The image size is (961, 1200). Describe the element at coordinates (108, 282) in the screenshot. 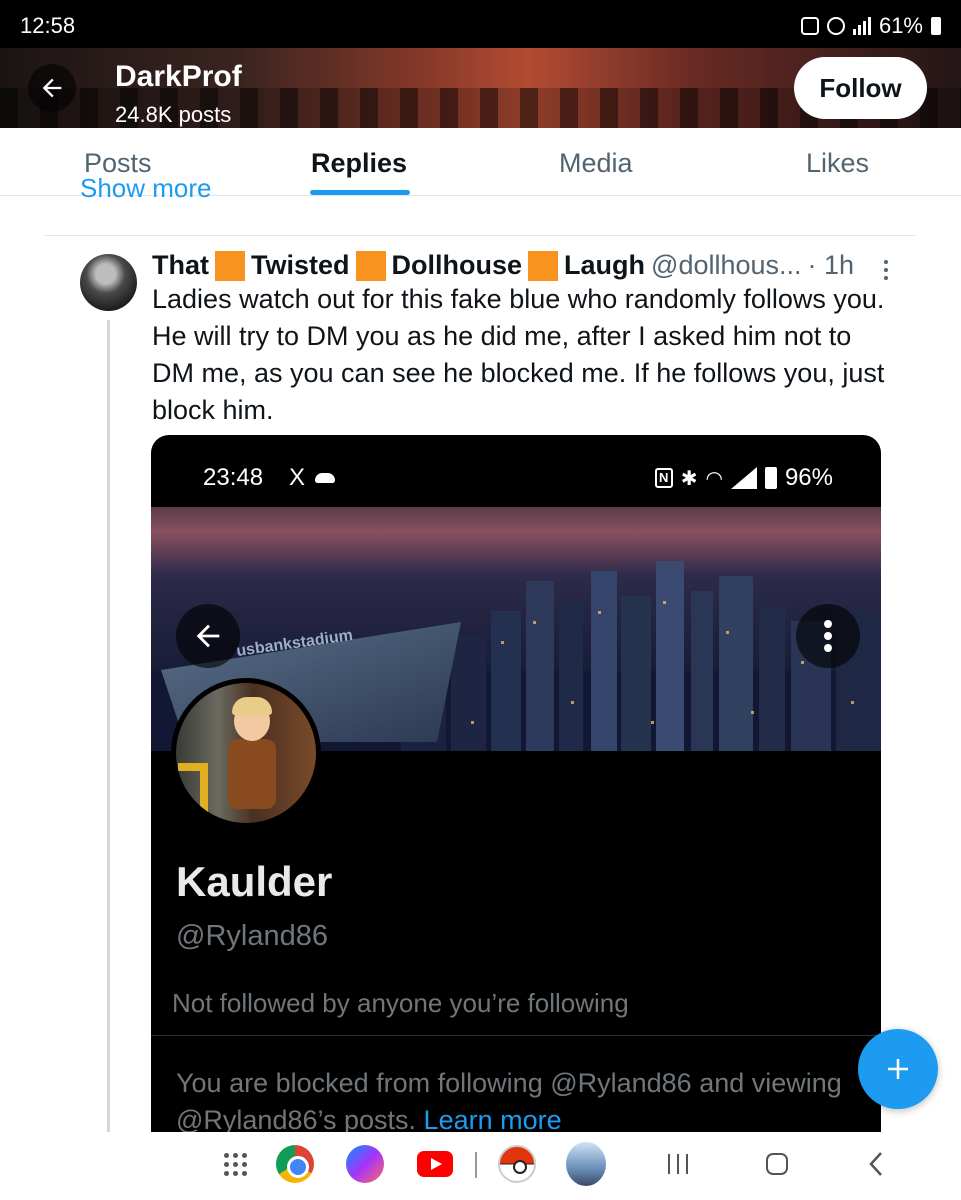

I see `author-avatar` at that location.